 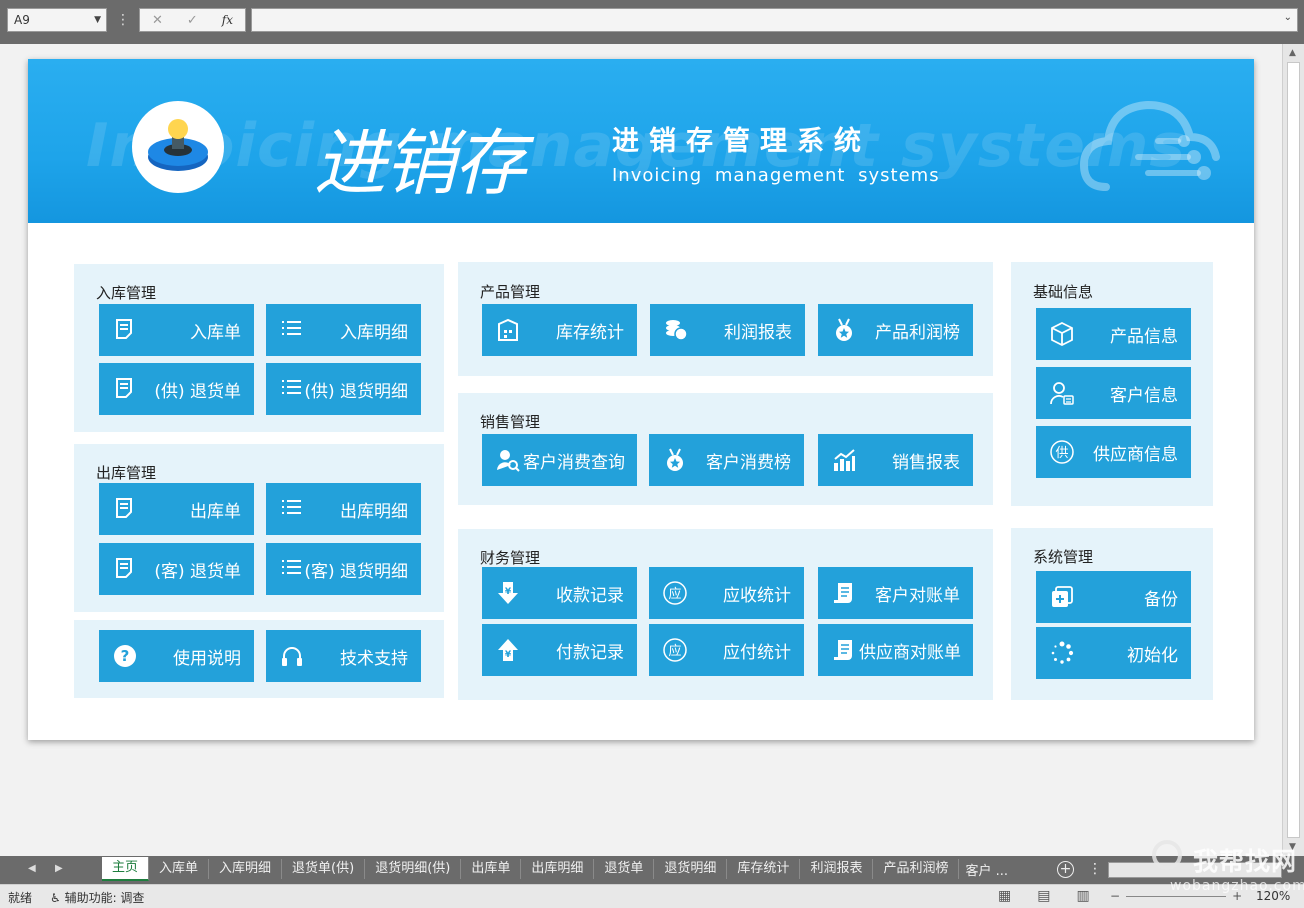 I want to click on tile-initialize: 初始化, so click(x=1113, y=653).